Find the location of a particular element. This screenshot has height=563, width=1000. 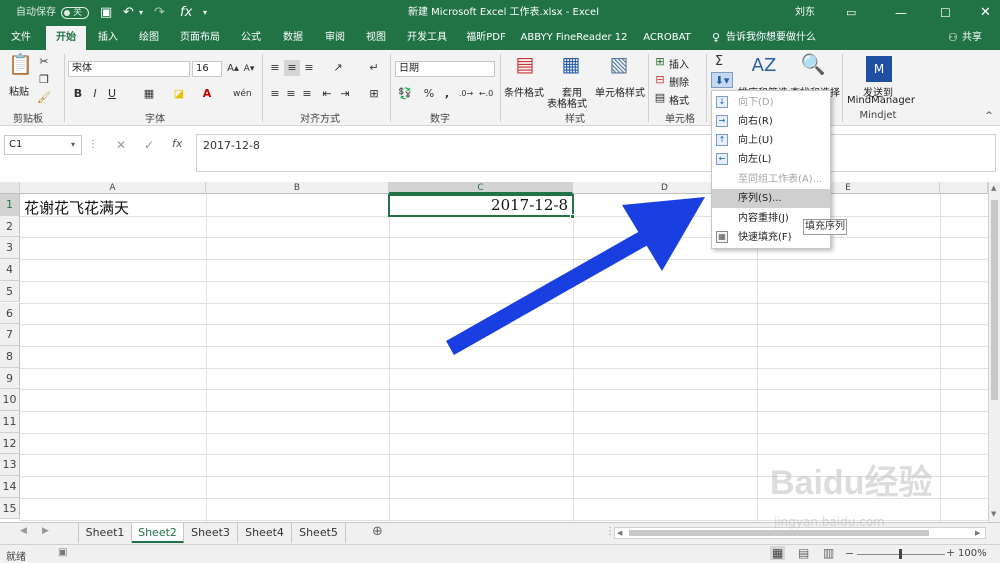

sheet-tab-3: Sheet3 is located at coordinates (211, 533).